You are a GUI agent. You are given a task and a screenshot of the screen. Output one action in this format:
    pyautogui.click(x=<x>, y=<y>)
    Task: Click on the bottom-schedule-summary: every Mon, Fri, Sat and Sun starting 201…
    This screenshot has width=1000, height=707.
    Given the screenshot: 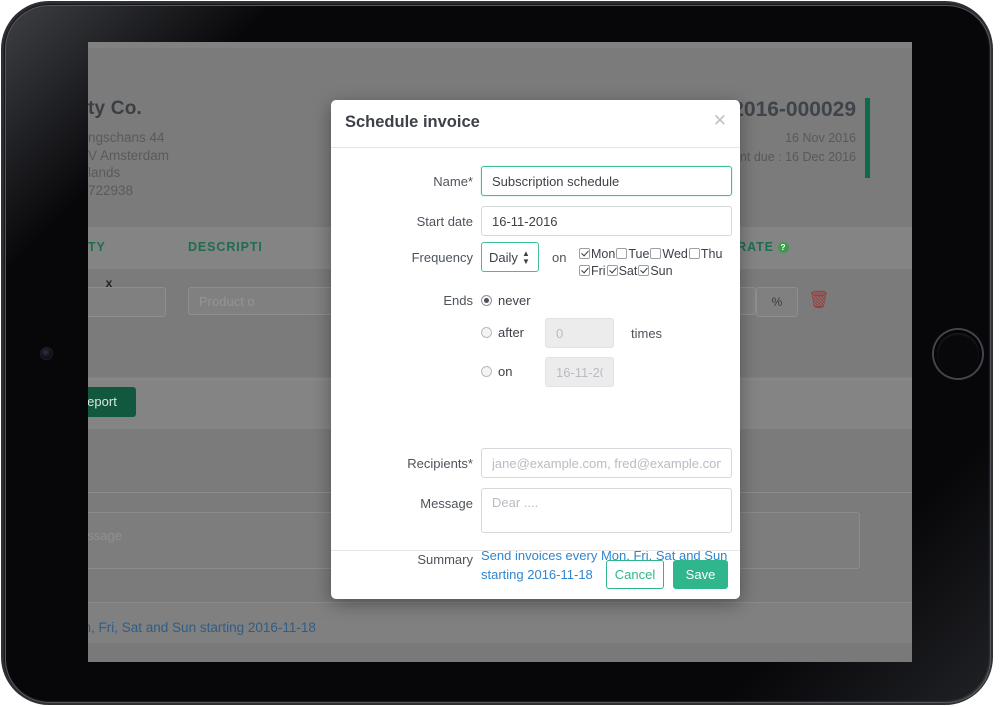 What is the action you would take?
    pyautogui.click(x=202, y=627)
    